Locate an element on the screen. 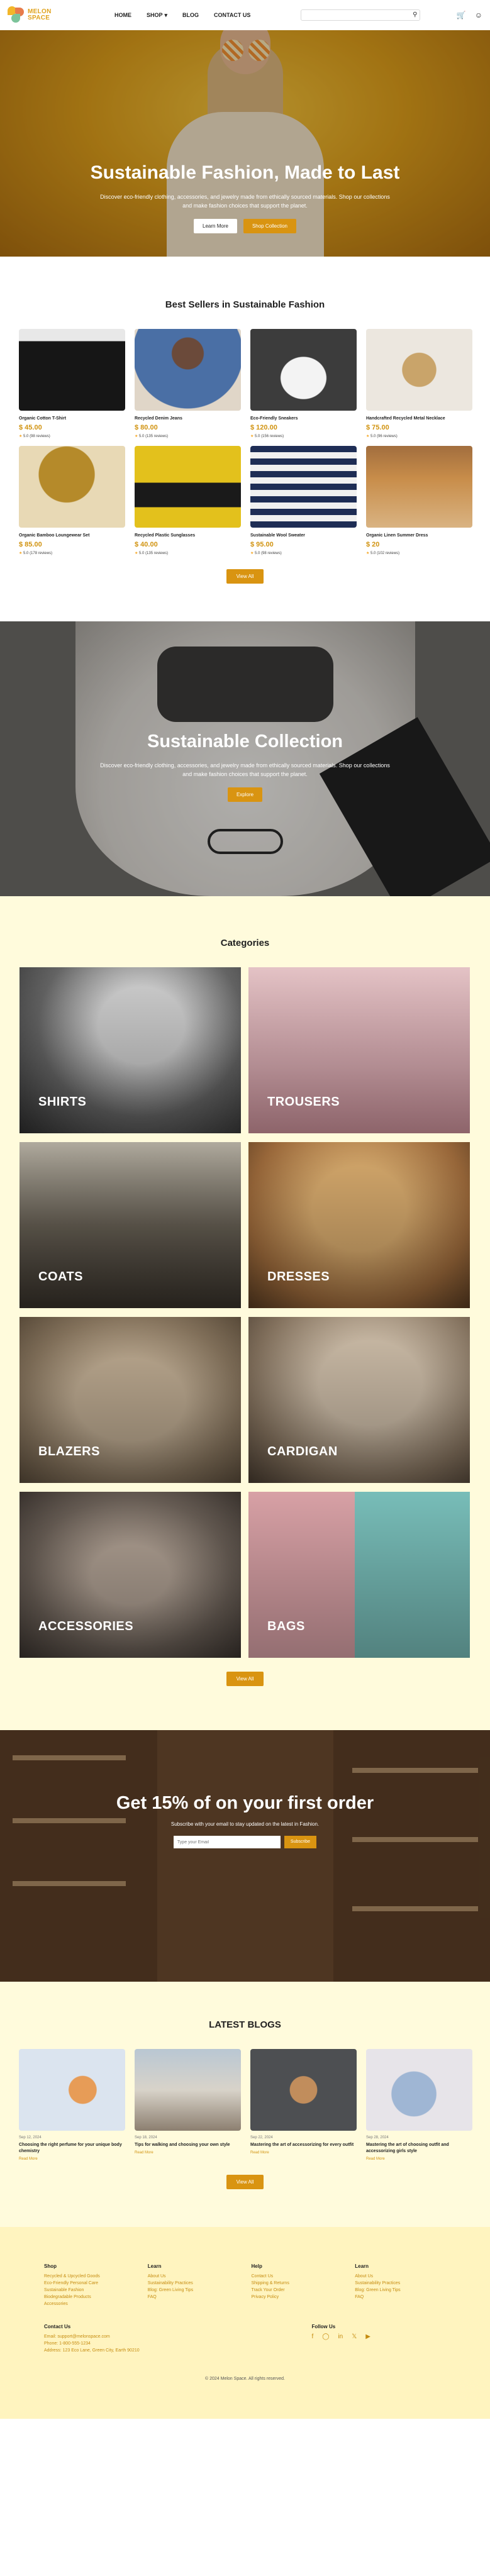 The width and height of the screenshot is (490, 2576). subscribe-button: Subscribe is located at coordinates (300, 1842).